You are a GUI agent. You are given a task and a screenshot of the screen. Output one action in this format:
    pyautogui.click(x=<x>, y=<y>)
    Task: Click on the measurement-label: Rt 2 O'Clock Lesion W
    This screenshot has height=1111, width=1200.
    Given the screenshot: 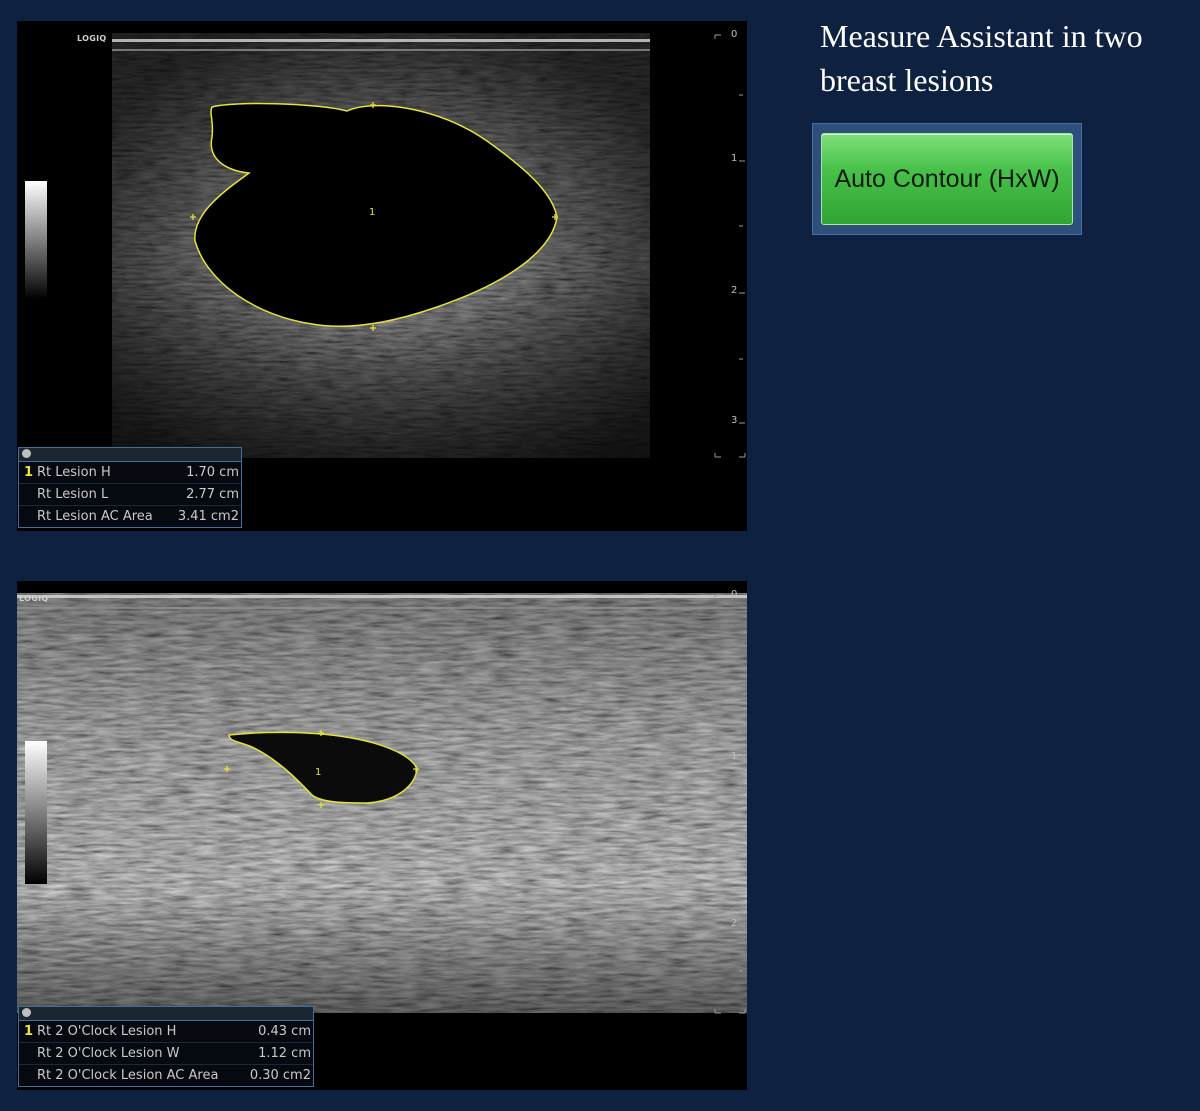 What is the action you would take?
    pyautogui.click(x=108, y=1053)
    